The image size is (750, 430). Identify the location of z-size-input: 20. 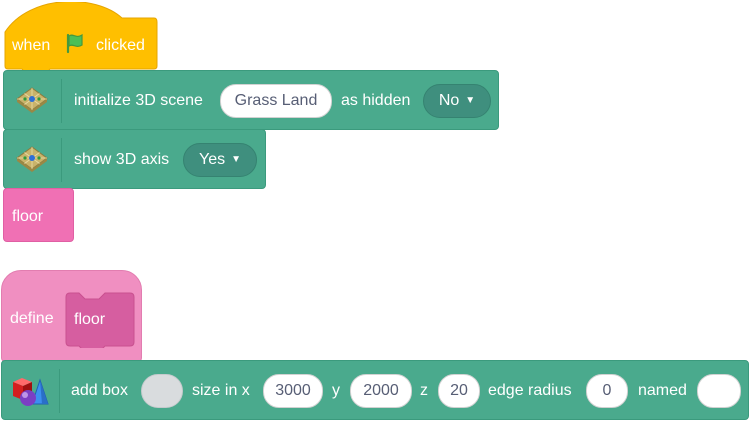
(459, 391).